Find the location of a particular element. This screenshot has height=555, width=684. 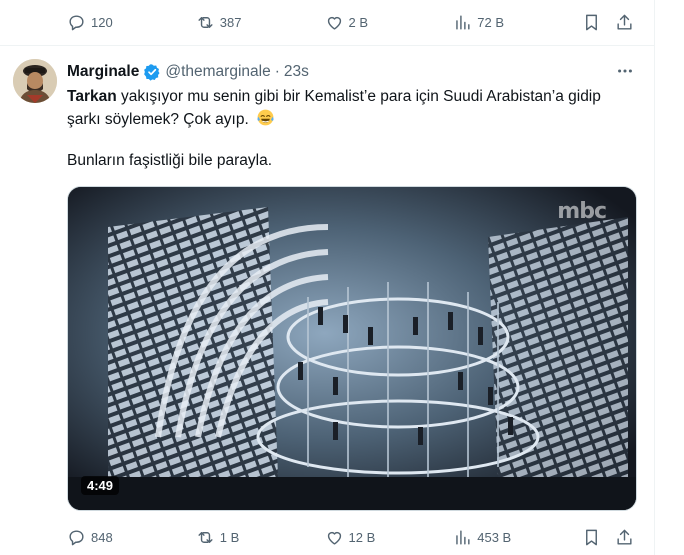

bookmark-button is located at coordinates (591, 537).